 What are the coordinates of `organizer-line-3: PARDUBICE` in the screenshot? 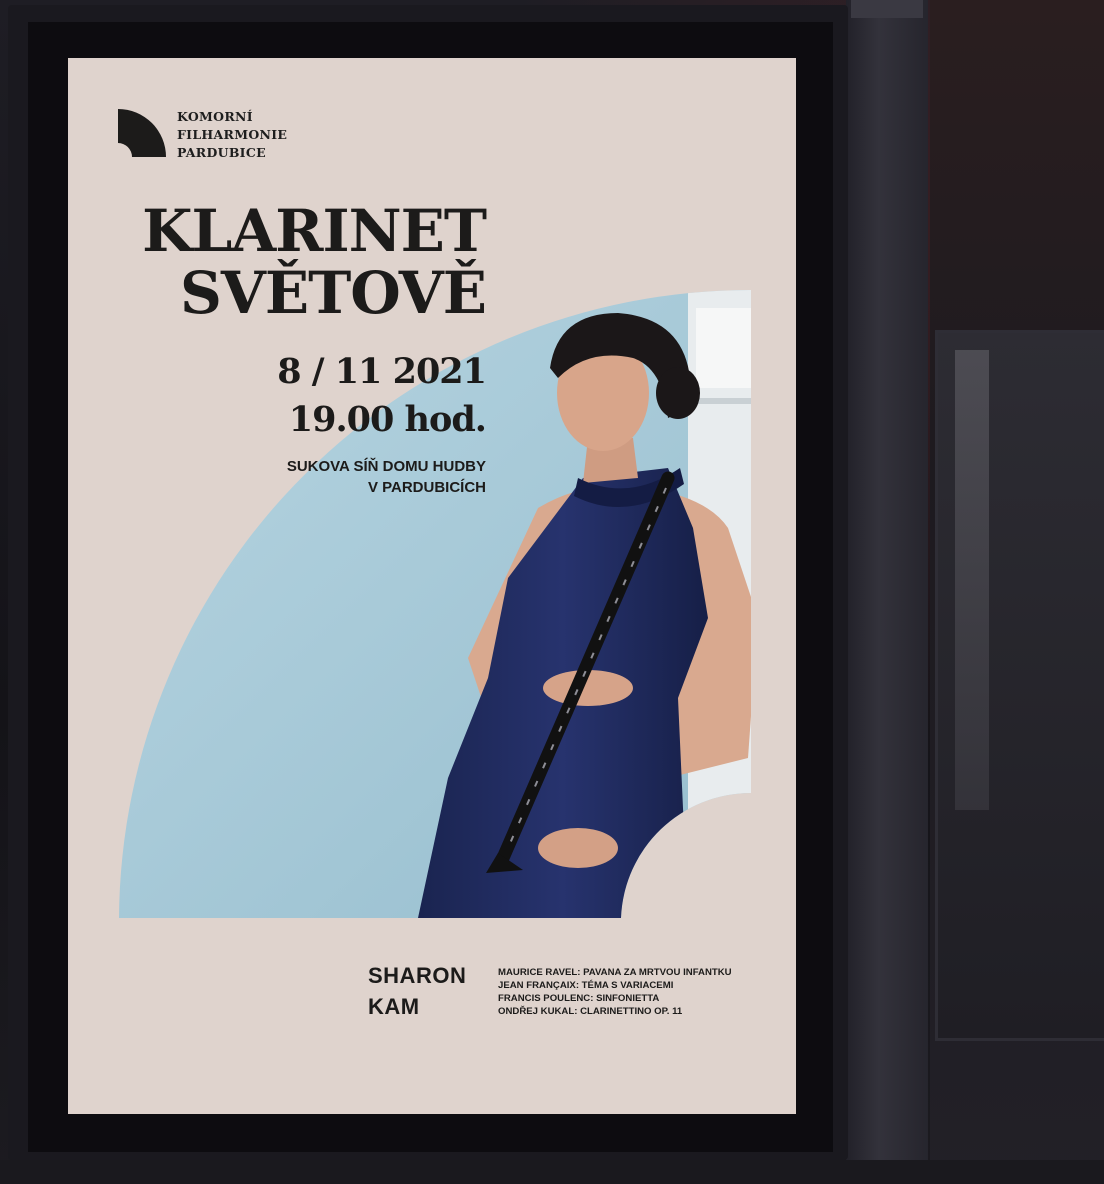 It's located at (221, 152).